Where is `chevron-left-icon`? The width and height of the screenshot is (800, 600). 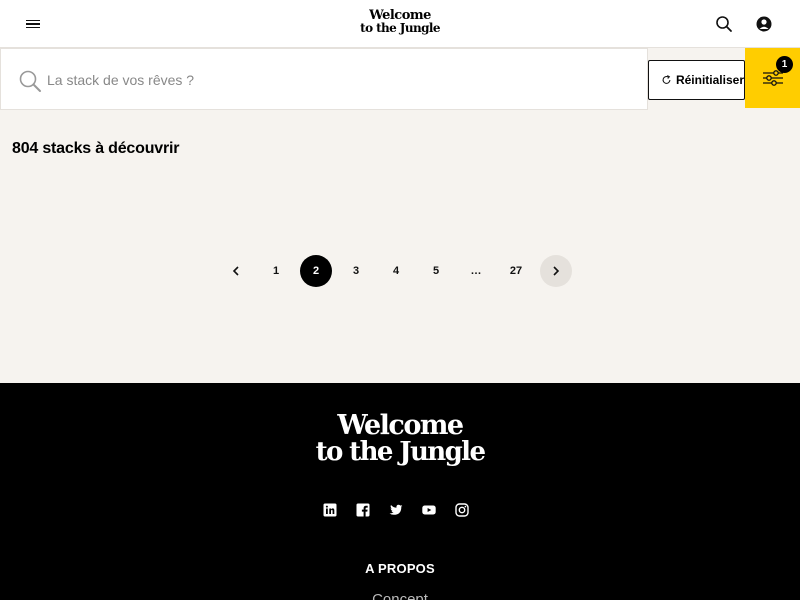
chevron-left-icon is located at coordinates (235, 271).